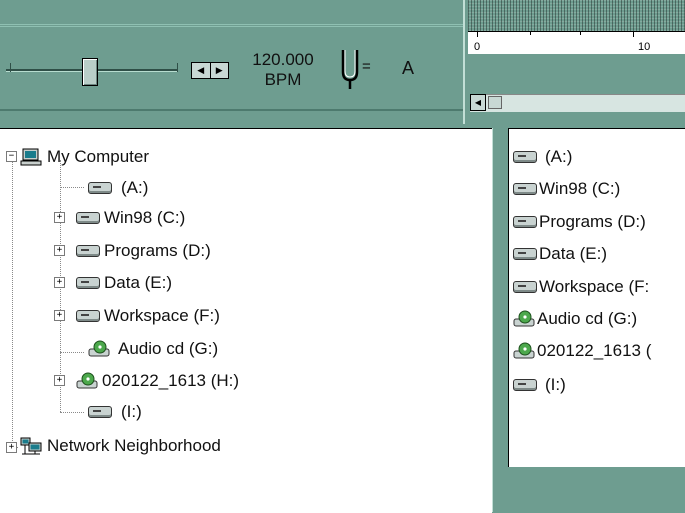 The height and width of the screenshot is (513, 685). What do you see at coordinates (231, 12) in the screenshot?
I see `toolbar-strip` at bounding box center [231, 12].